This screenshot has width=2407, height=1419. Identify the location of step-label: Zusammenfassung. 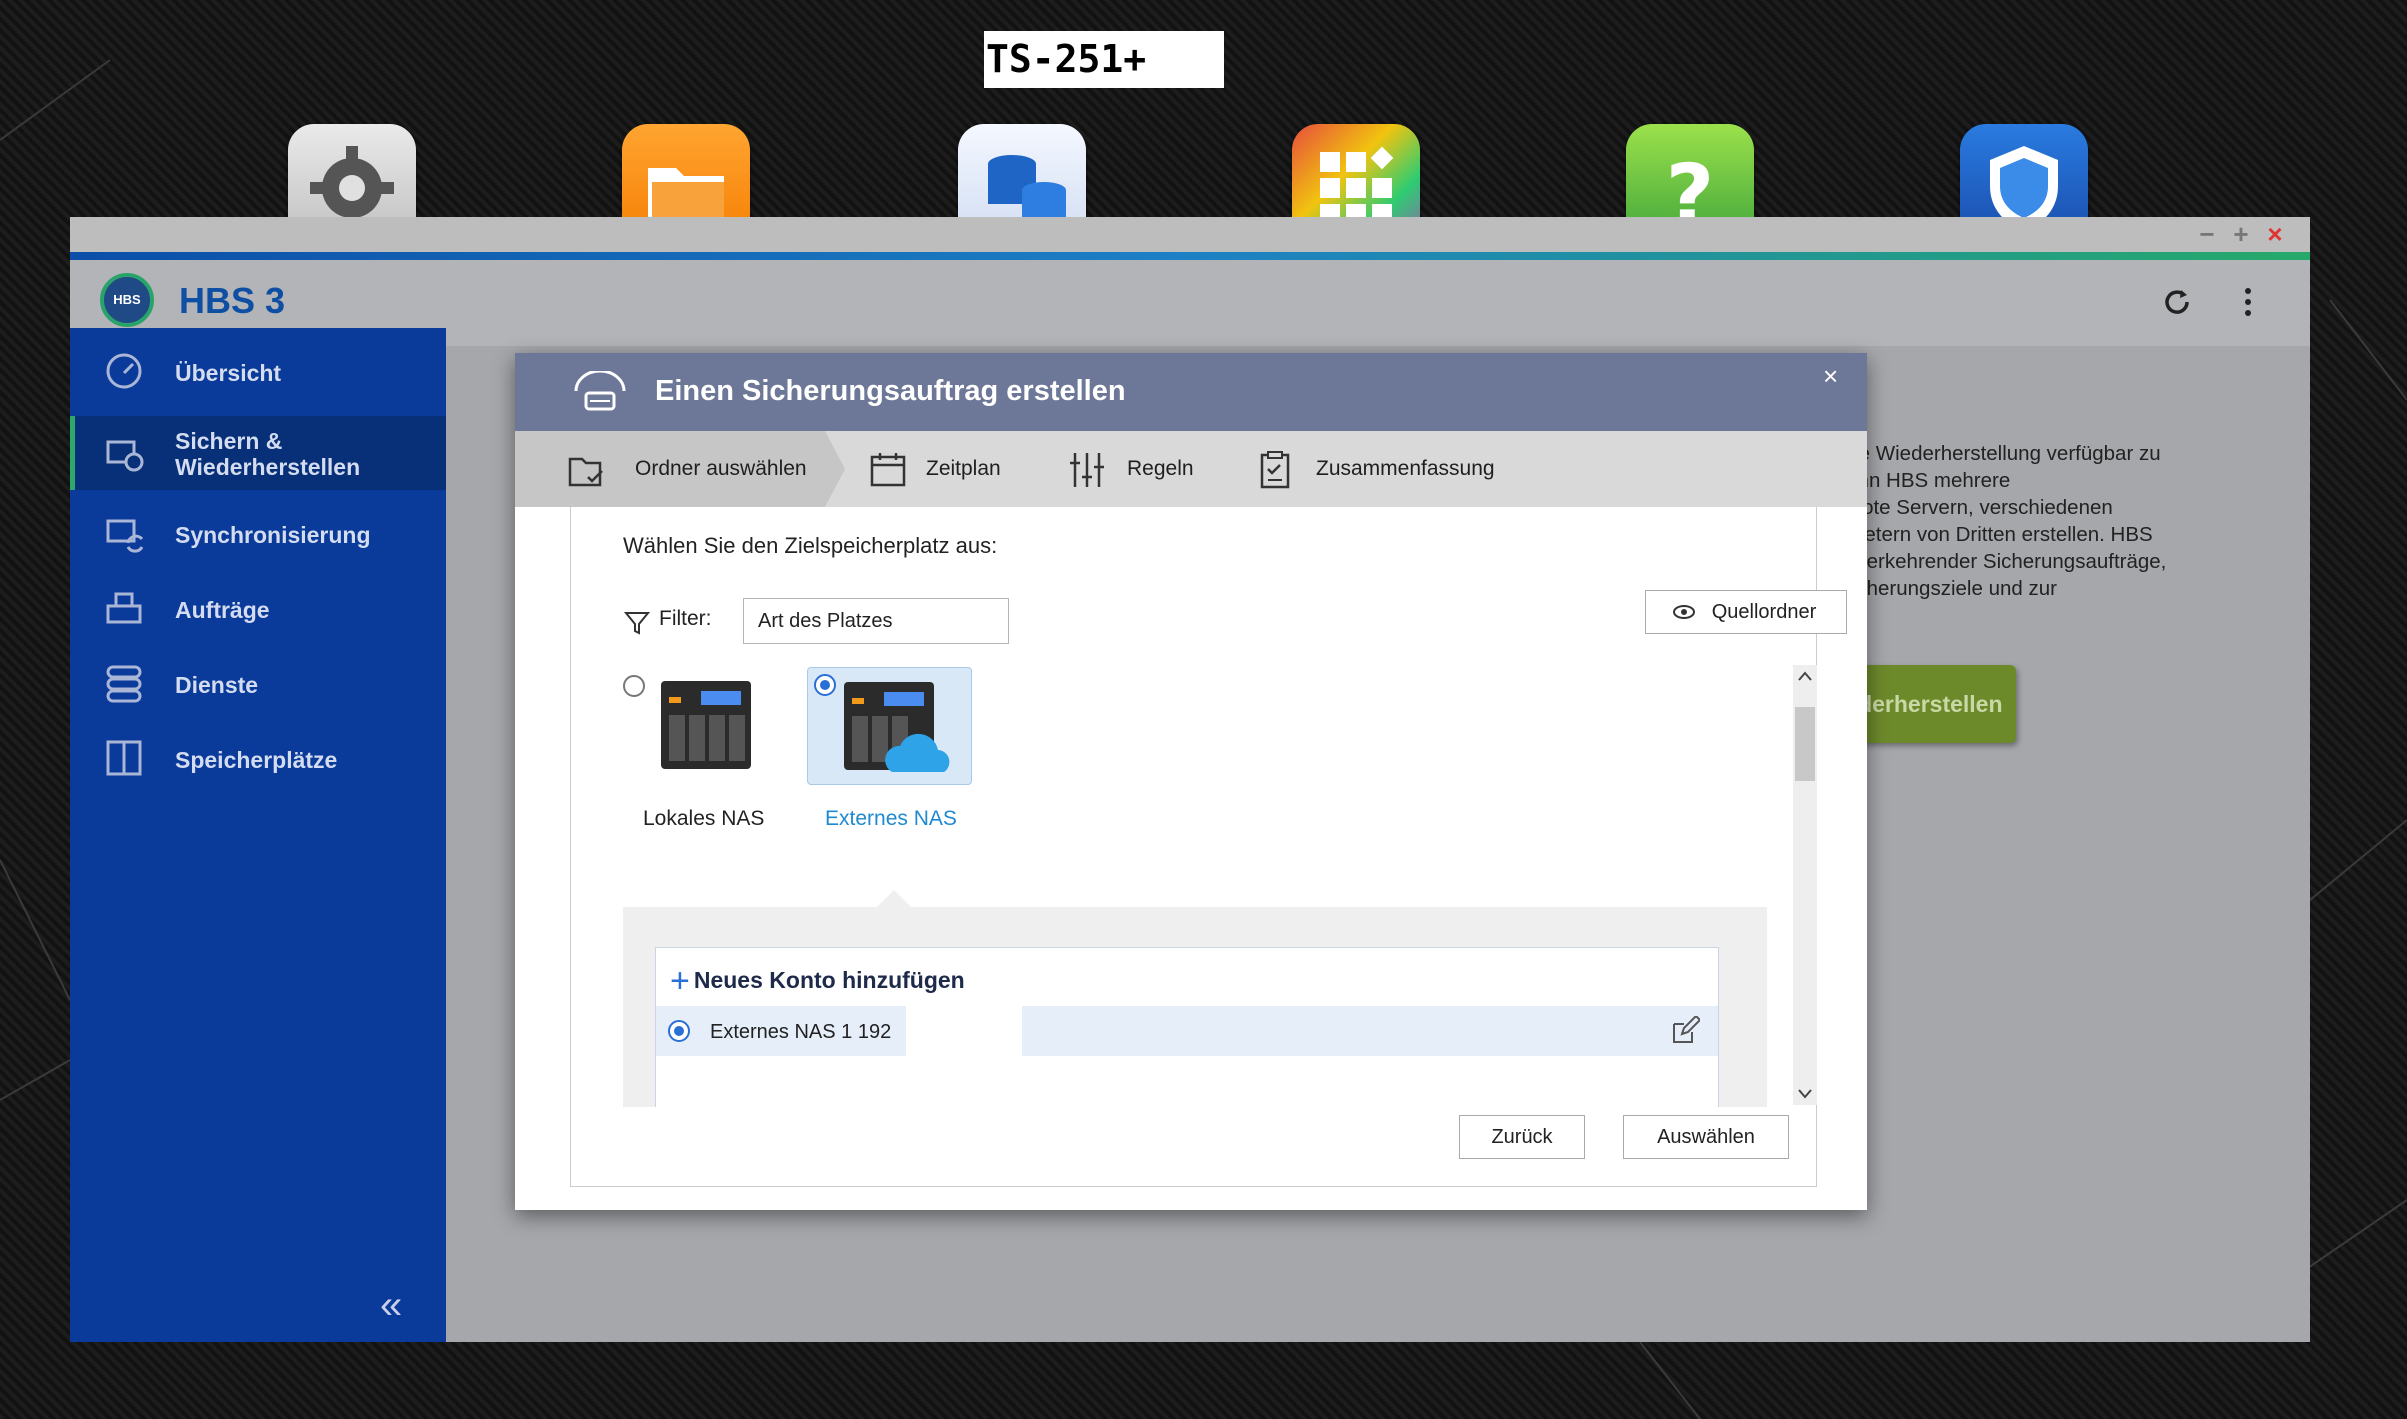
(1405, 468).